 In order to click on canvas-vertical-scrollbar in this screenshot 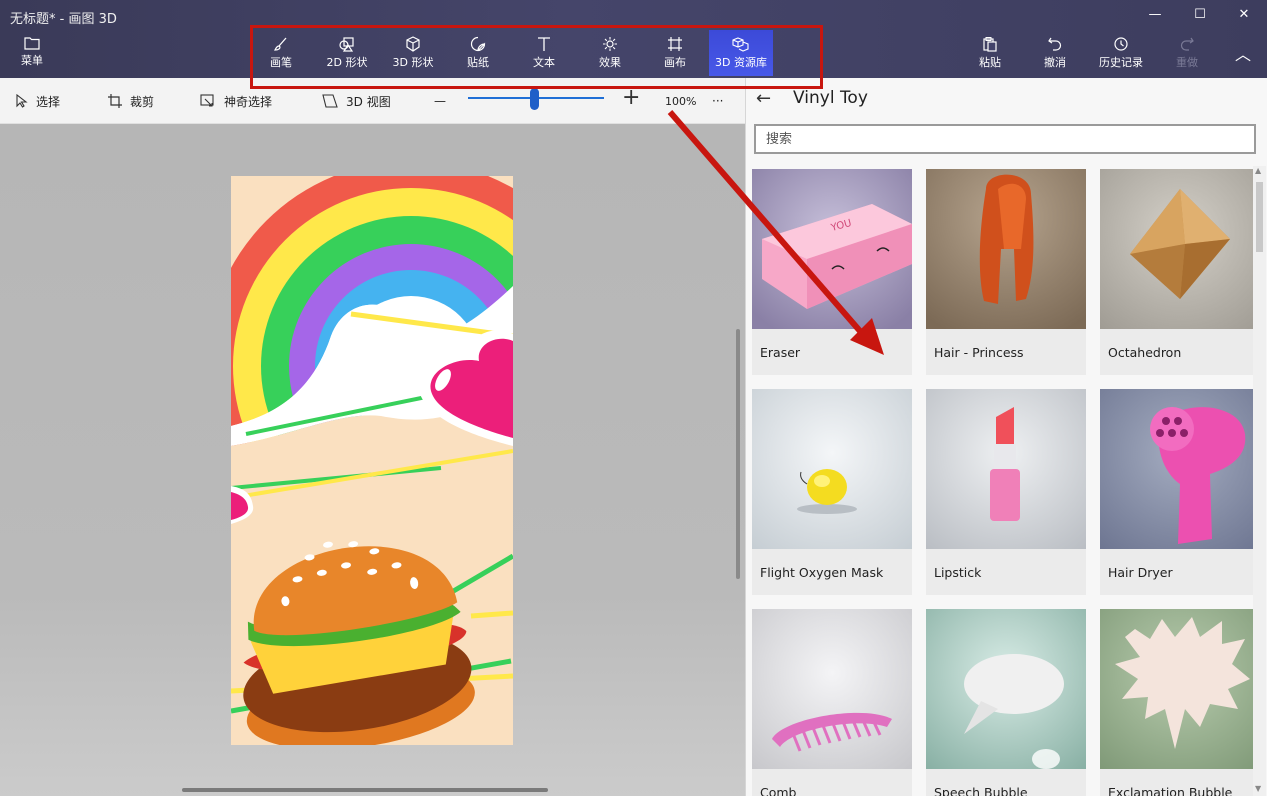, I will do `click(738, 454)`.